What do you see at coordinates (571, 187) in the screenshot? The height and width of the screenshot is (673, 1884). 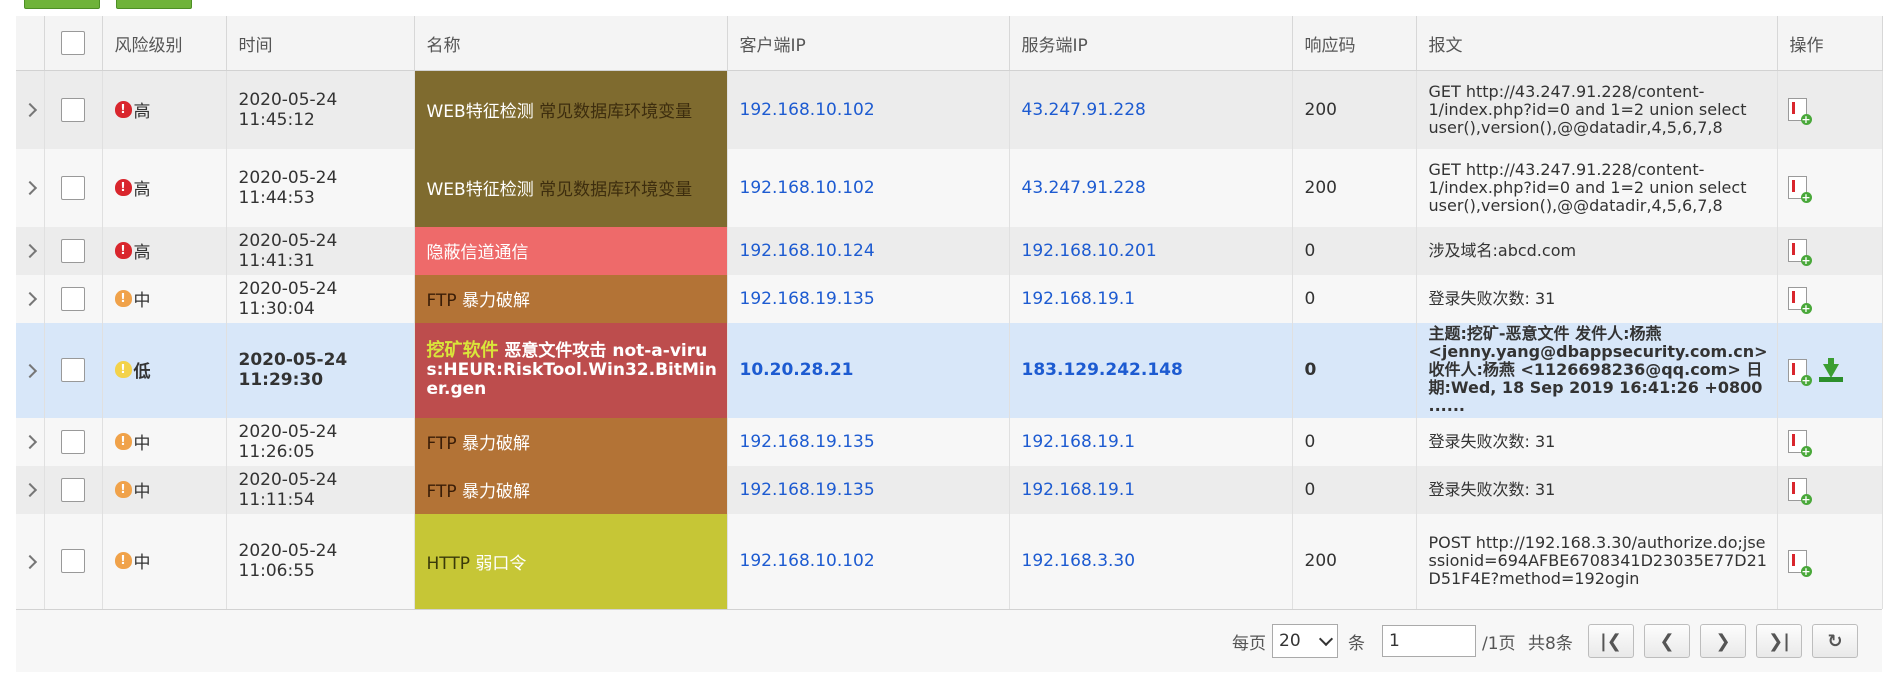 I see `name-cell: WEB特征检测 常见数据库环境变量` at bounding box center [571, 187].